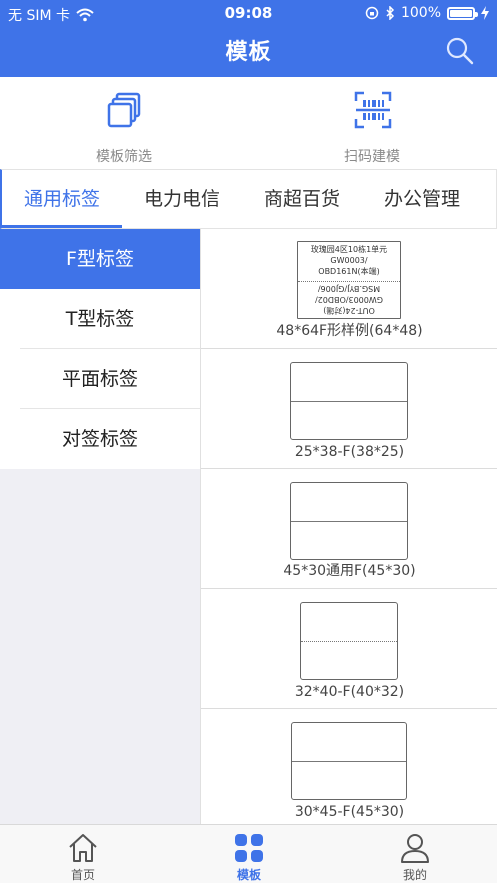 The width and height of the screenshot is (497, 884). What do you see at coordinates (349, 271) in the screenshot?
I see `sample-line: OBD161N(本端)` at bounding box center [349, 271].